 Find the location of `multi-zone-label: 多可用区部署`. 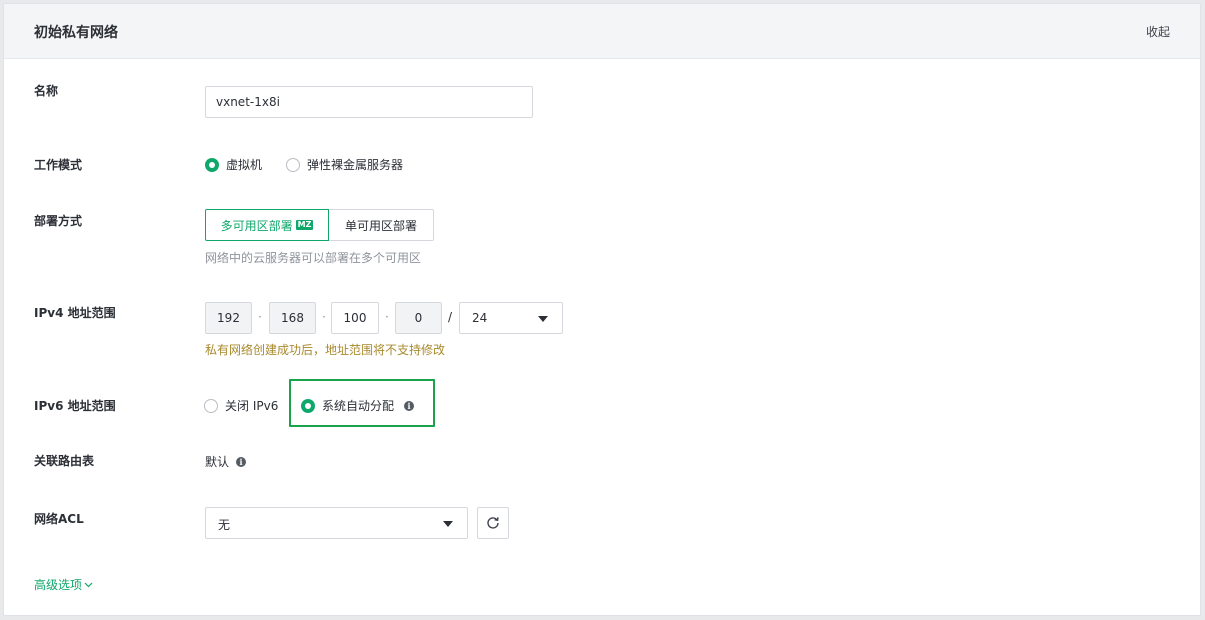

multi-zone-label: 多可用区部署 is located at coordinates (256, 225).